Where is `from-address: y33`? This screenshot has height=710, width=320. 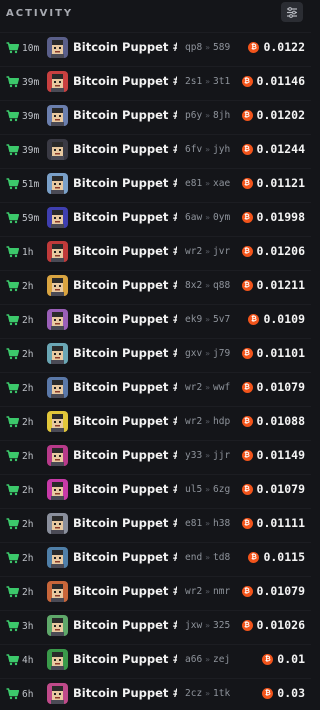 from-address: y33 is located at coordinates (193, 455).